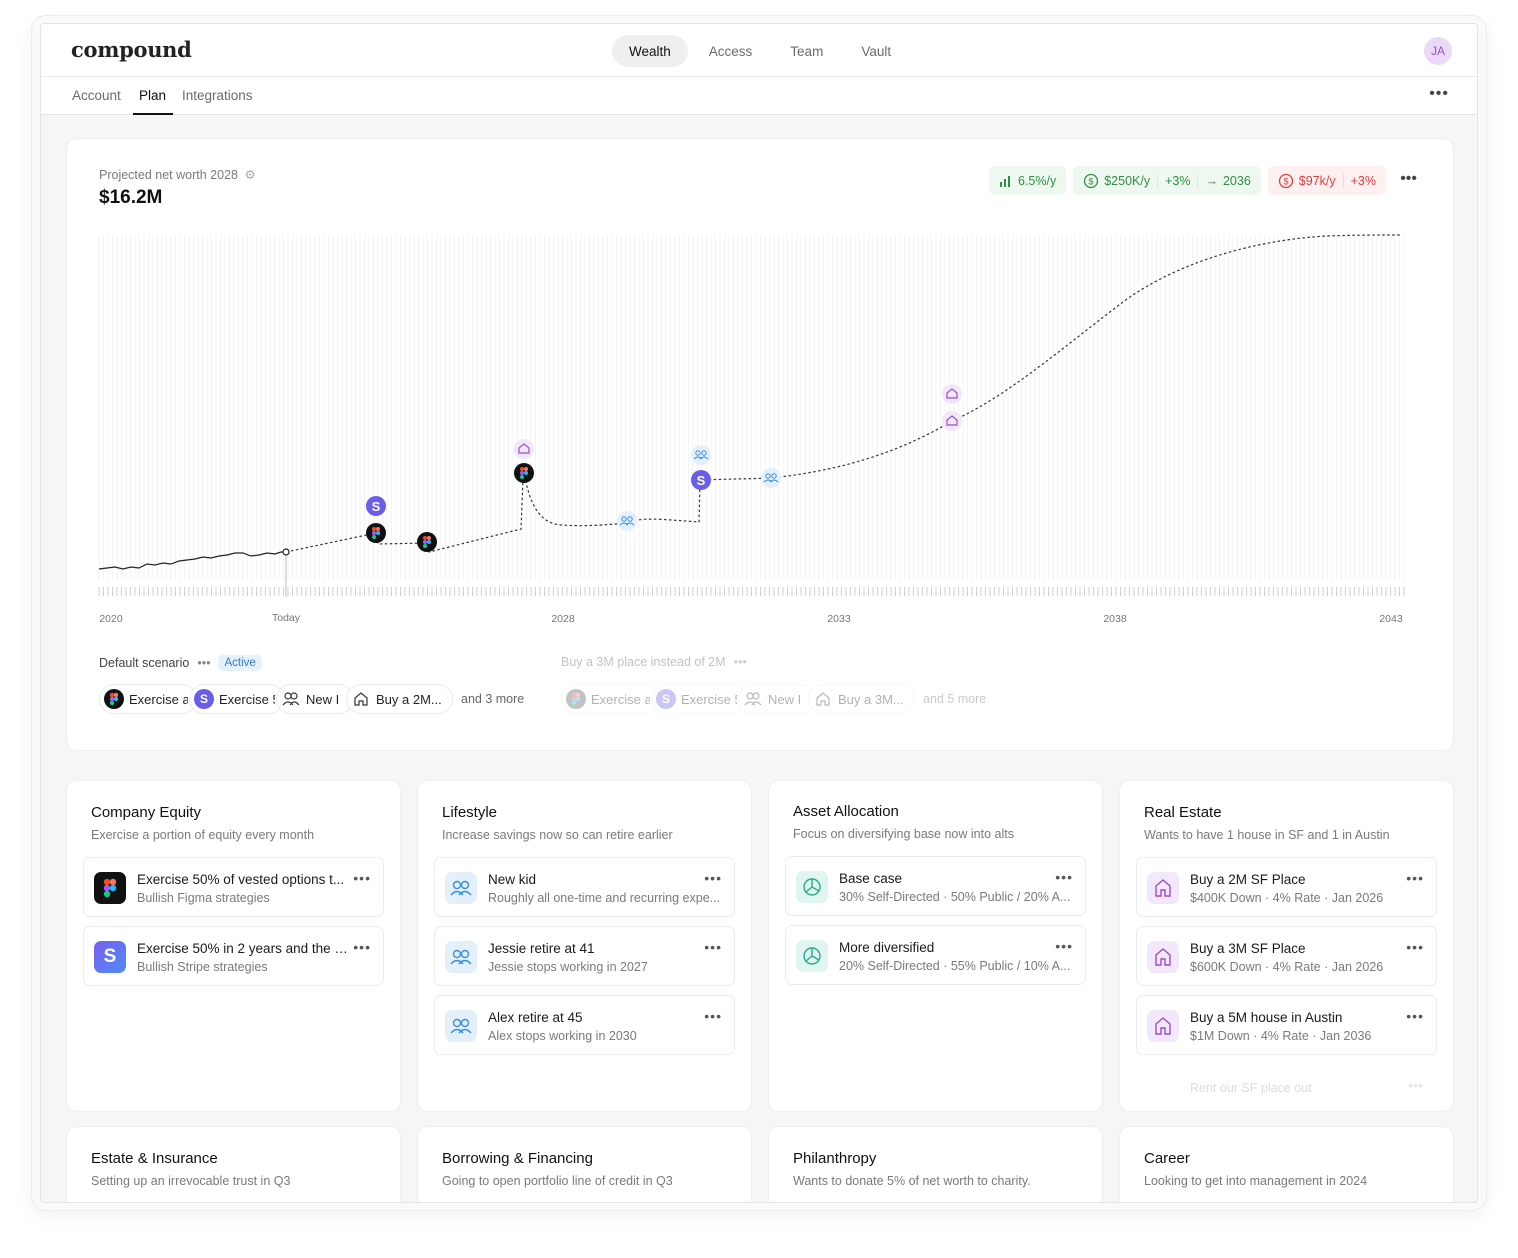 The width and height of the screenshot is (1518, 1258). Describe the element at coordinates (709, 699) in the screenshot. I see `chip-label: Exercise 5` at that location.